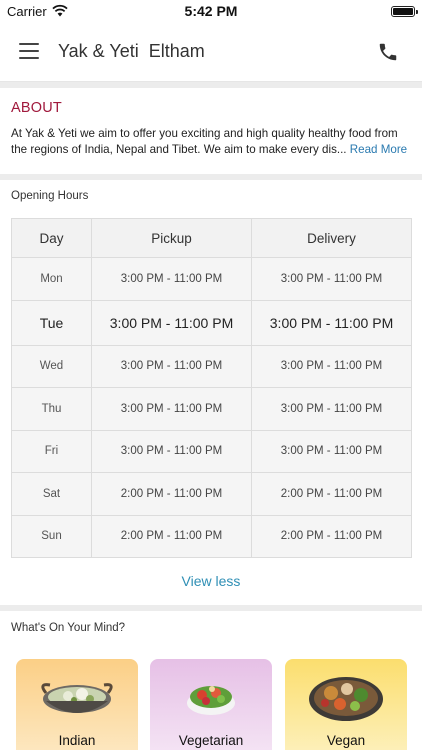 This screenshot has width=422, height=750. What do you see at coordinates (51, 238) in the screenshot?
I see `column-header-day: Day` at bounding box center [51, 238].